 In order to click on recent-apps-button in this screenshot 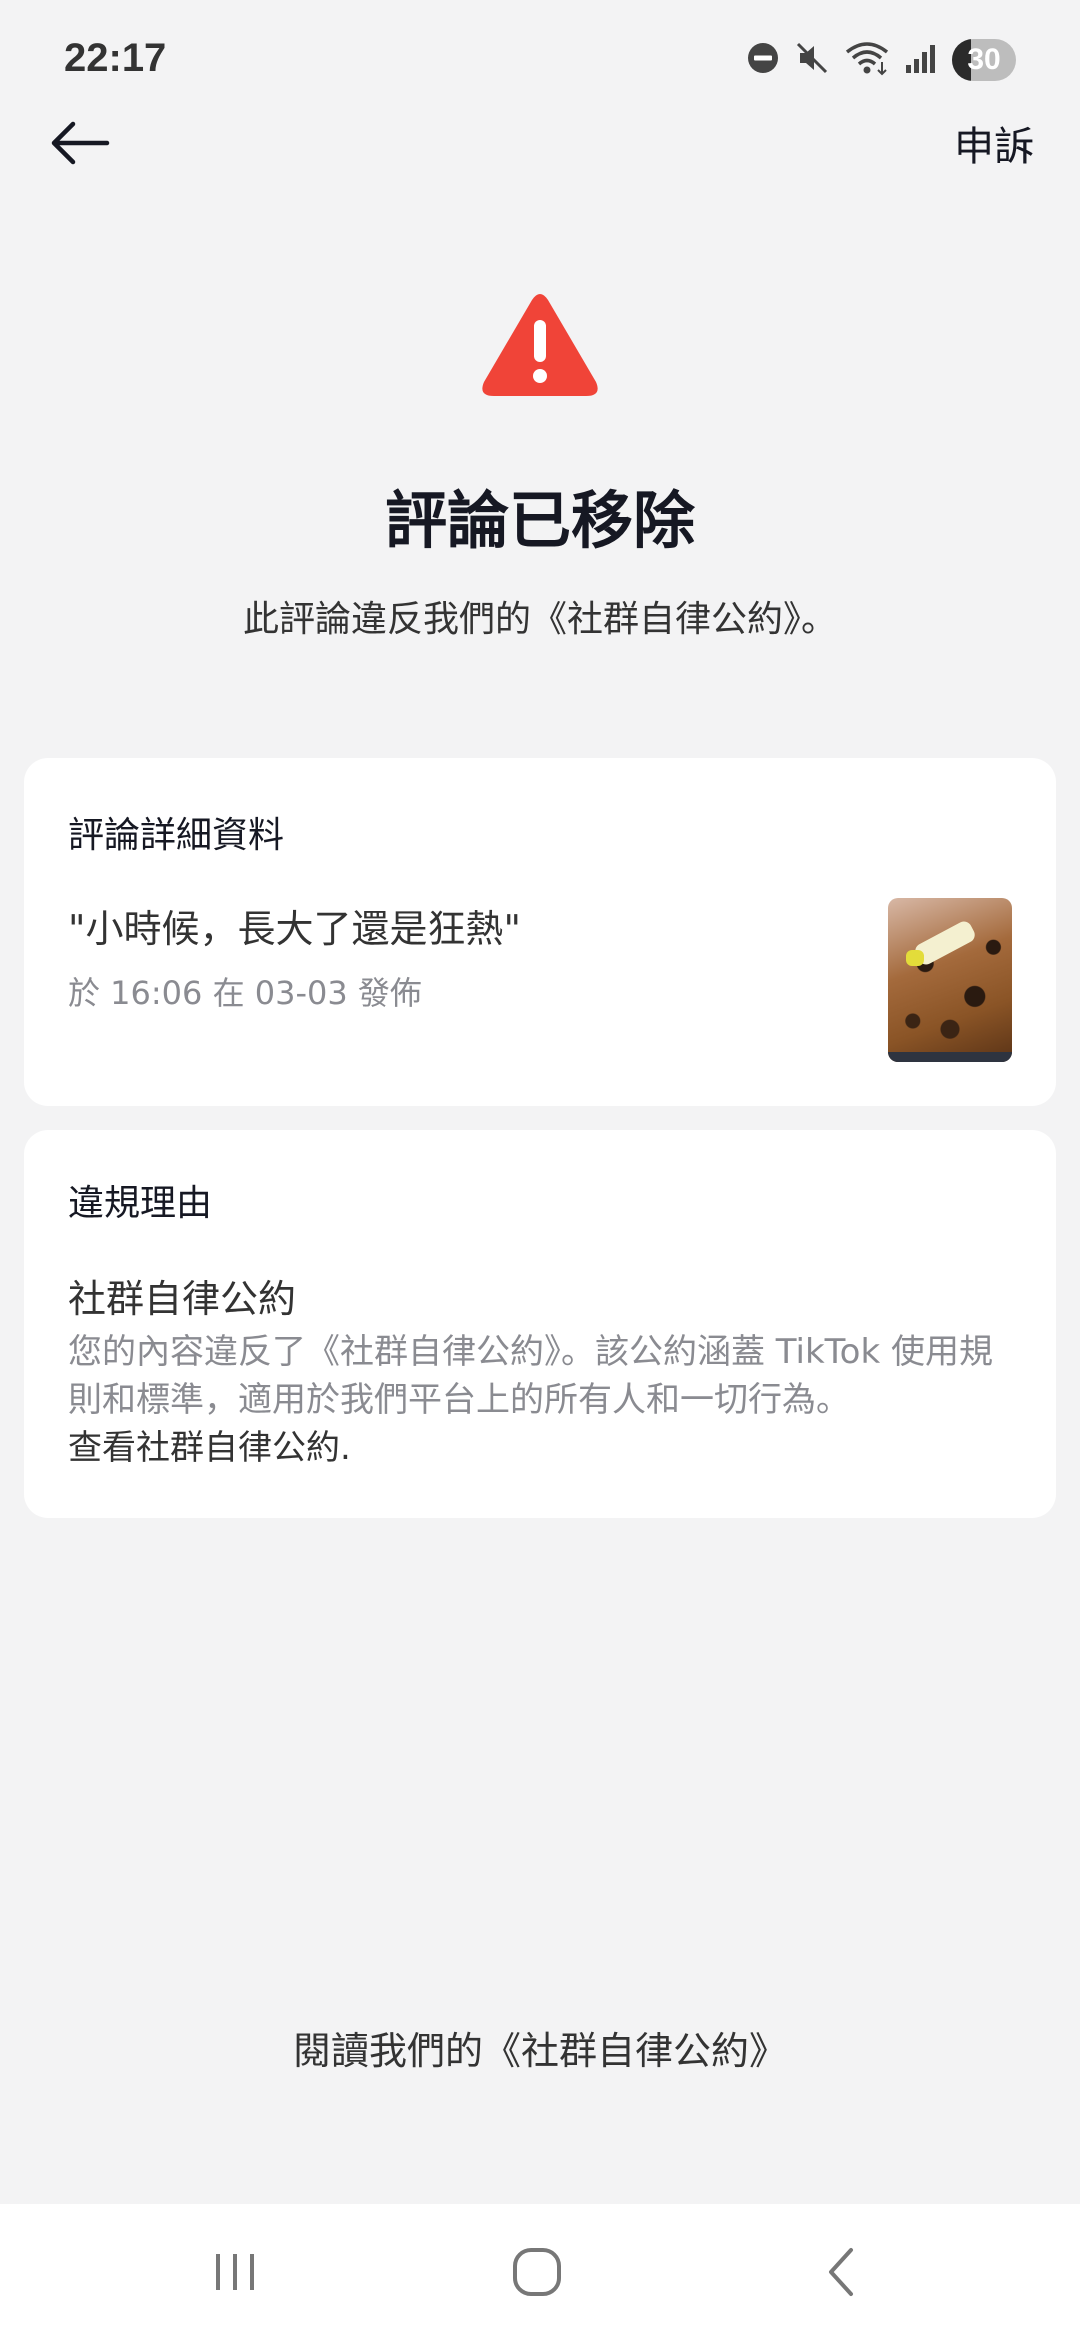, I will do `click(235, 2274)`.